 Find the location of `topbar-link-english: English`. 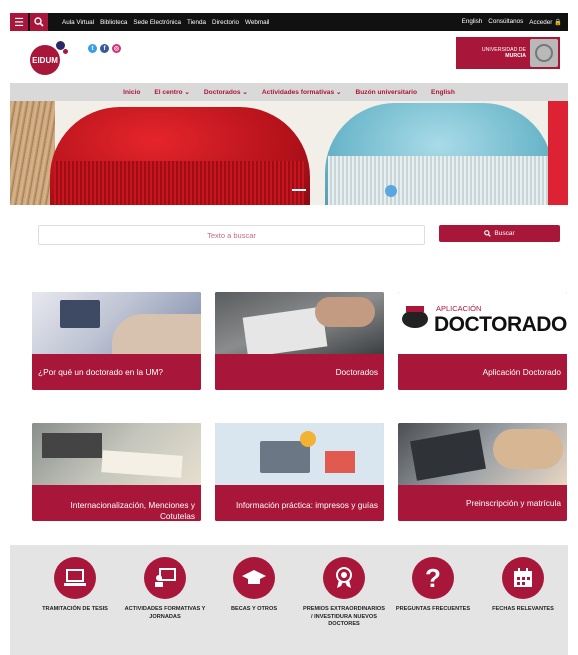

topbar-link-english: English is located at coordinates (472, 22).